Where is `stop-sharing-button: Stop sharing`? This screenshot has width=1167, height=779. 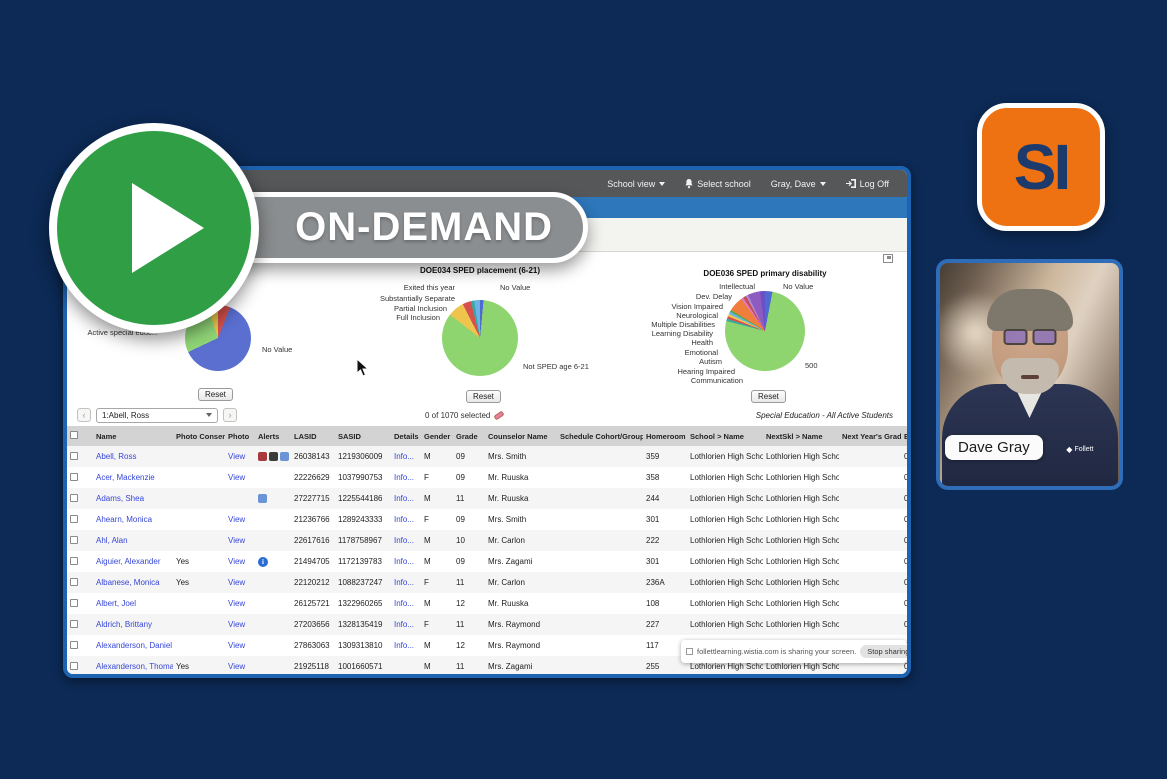
stop-sharing-button: Stop sharing is located at coordinates (883, 651).